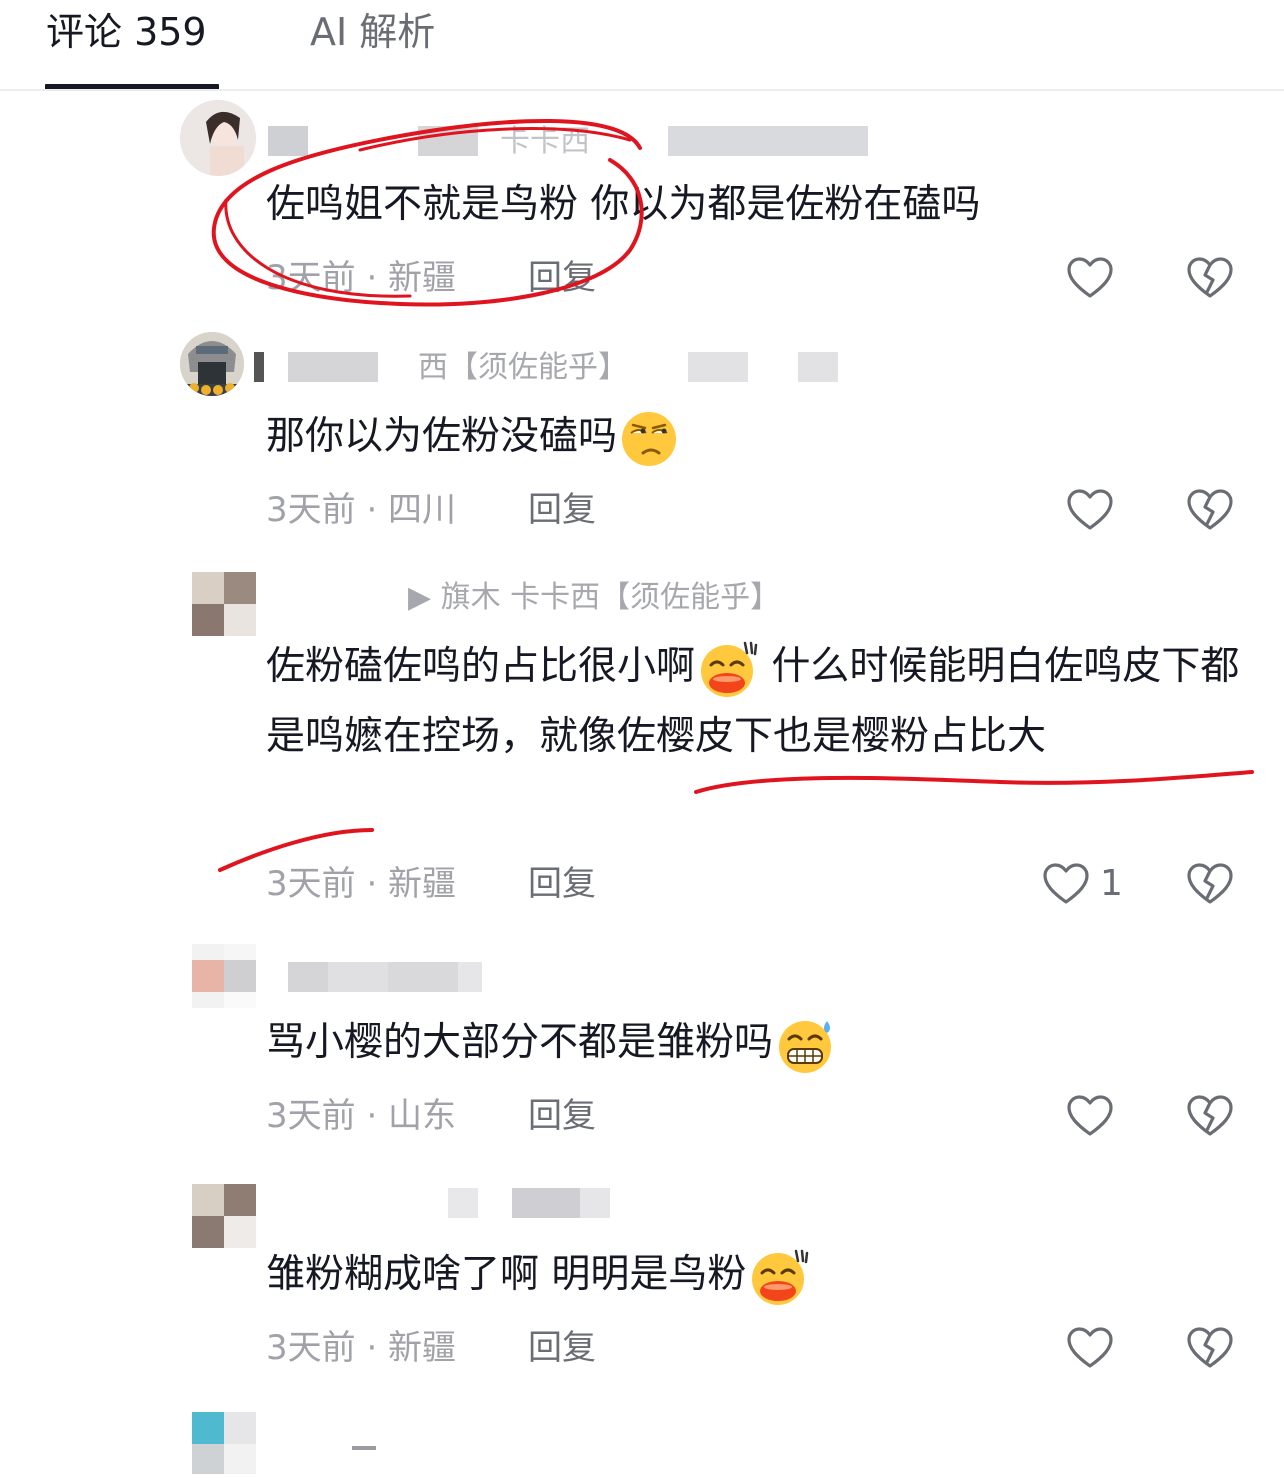 The image size is (1284, 1478). Describe the element at coordinates (361, 510) in the screenshot. I see `comment-meta: 3天前 · 四川` at that location.